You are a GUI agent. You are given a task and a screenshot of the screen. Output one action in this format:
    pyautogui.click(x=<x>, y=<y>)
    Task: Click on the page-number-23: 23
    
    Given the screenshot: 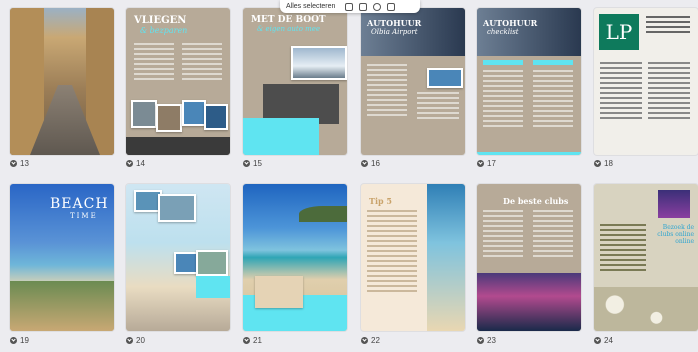 What is the action you would take?
    pyautogui.click(x=486, y=340)
    